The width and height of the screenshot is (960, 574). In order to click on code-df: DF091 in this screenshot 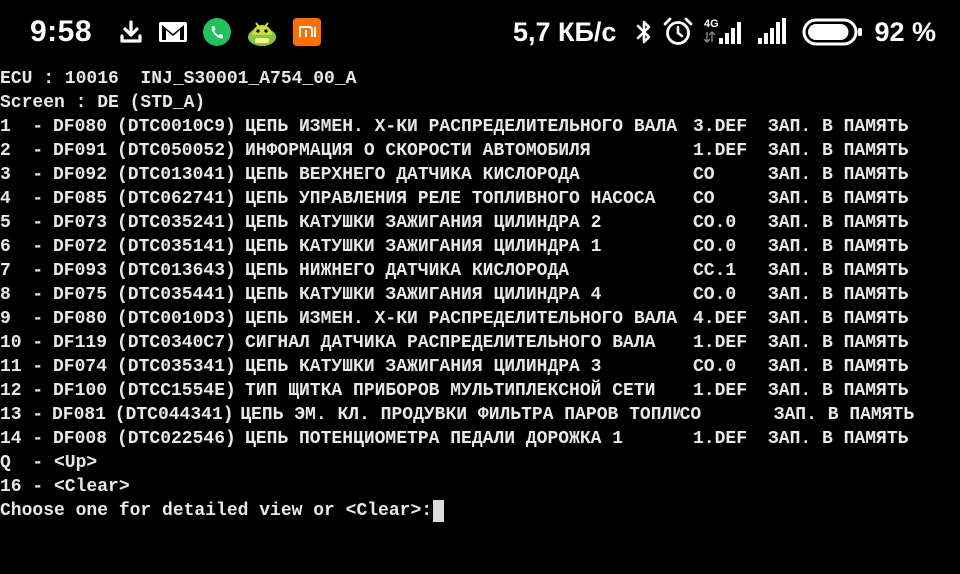, I will do `click(80, 151)`.